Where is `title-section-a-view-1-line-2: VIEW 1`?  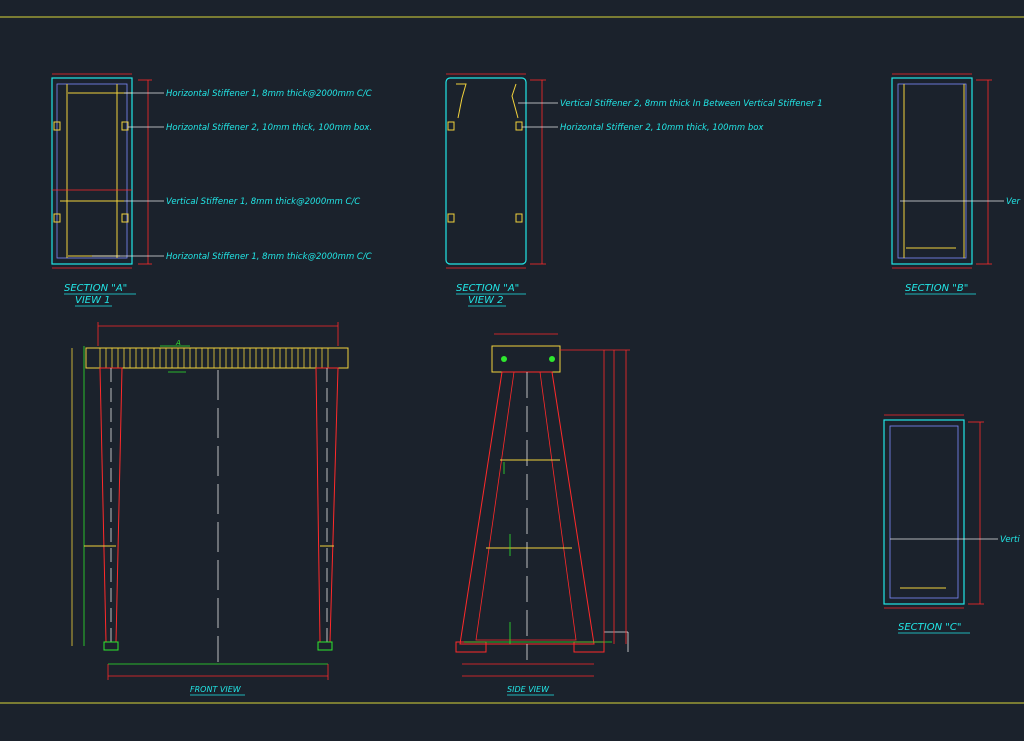
title-section-a-view-1-line-2: VIEW 1 is located at coordinates (93, 300).